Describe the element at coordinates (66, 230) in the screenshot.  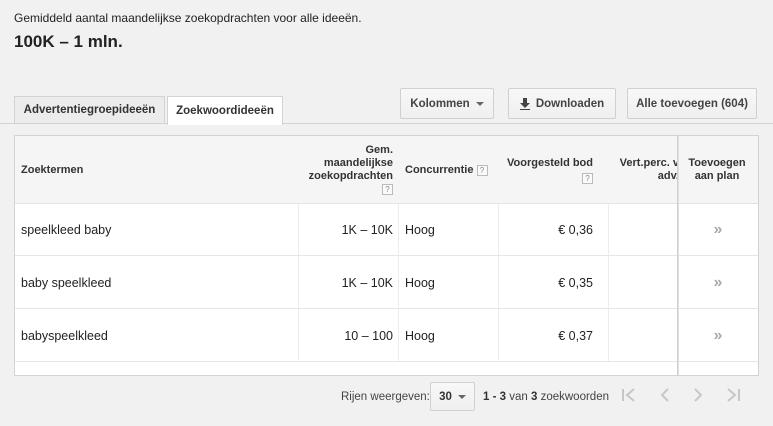
I see `cell-search-term: speelkleed baby` at that location.